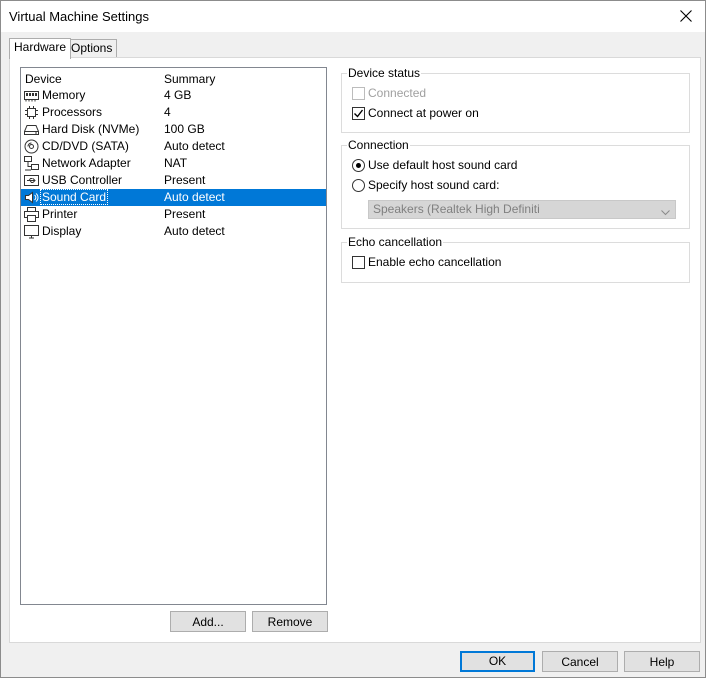 The height and width of the screenshot is (678, 706). What do you see at coordinates (665, 212) in the screenshot?
I see `chevron-down-icon` at bounding box center [665, 212].